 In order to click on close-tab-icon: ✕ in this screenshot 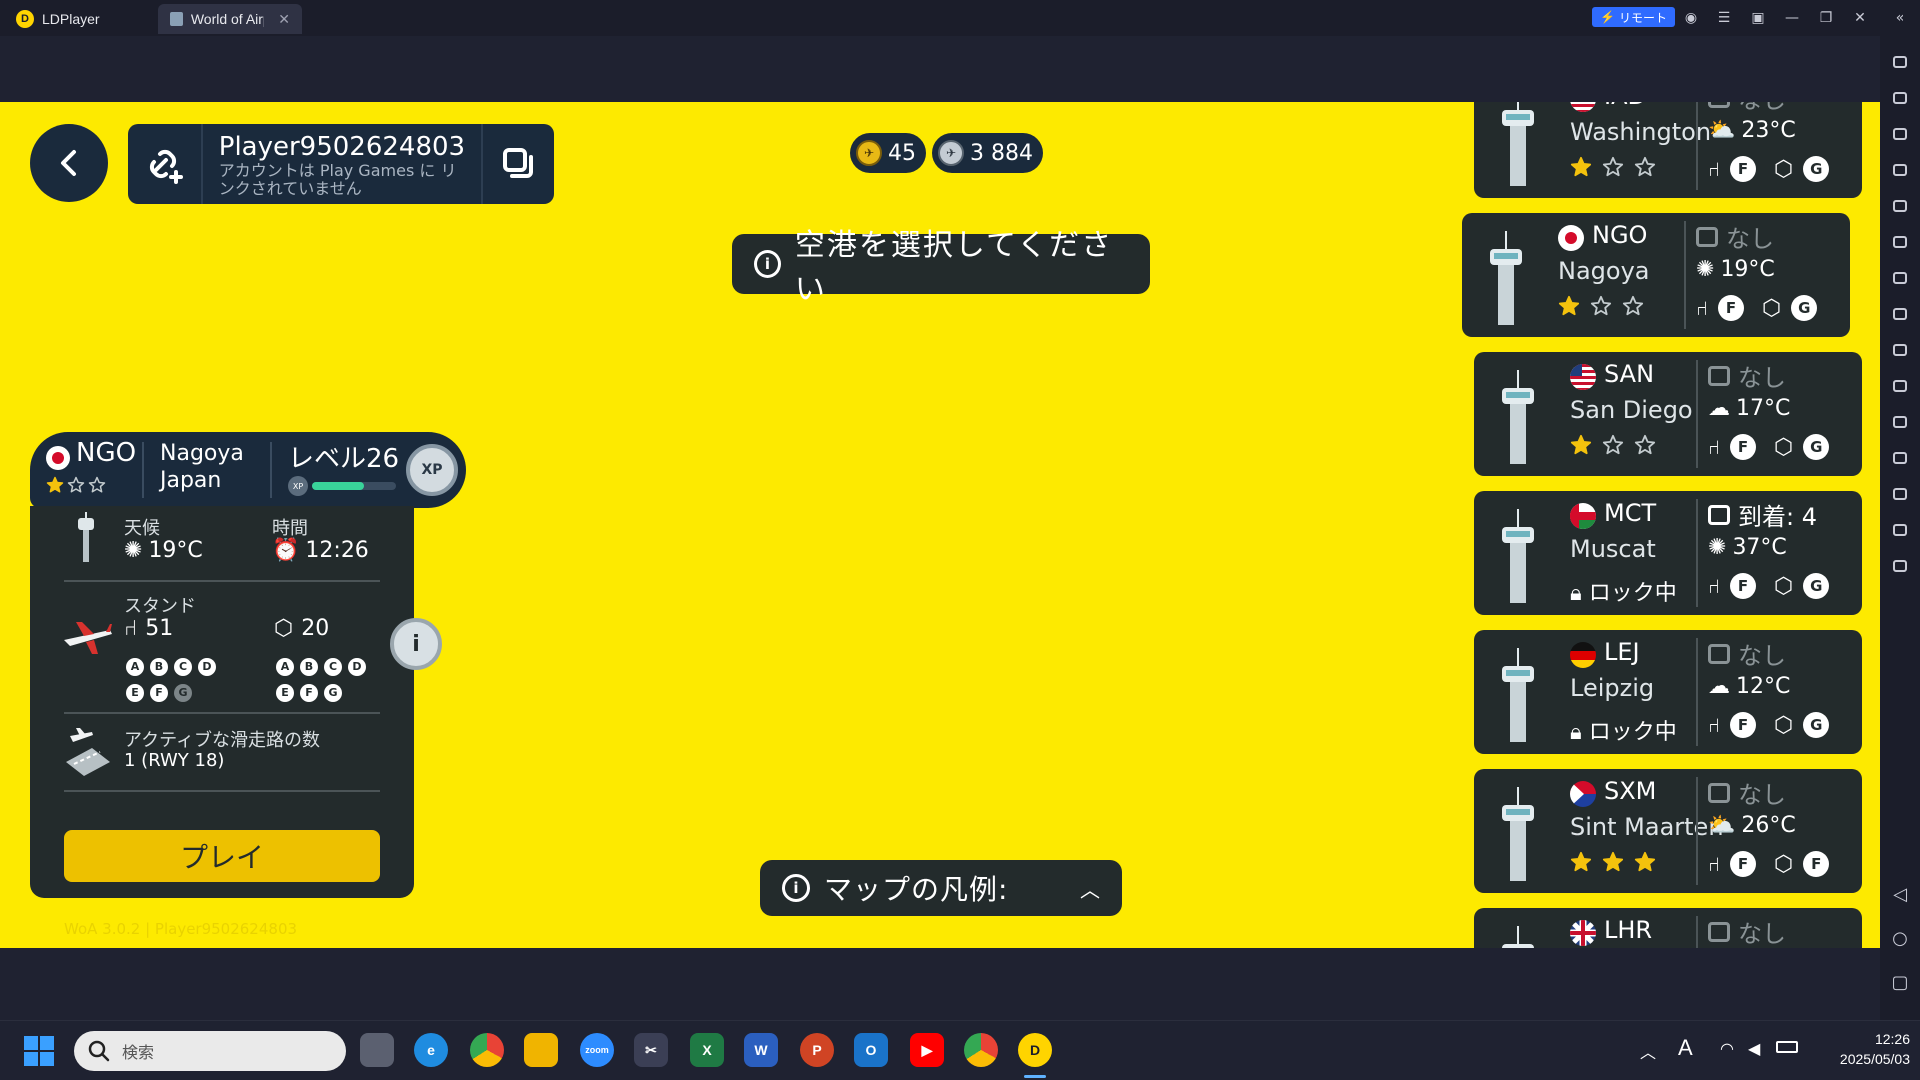, I will do `click(284, 19)`.